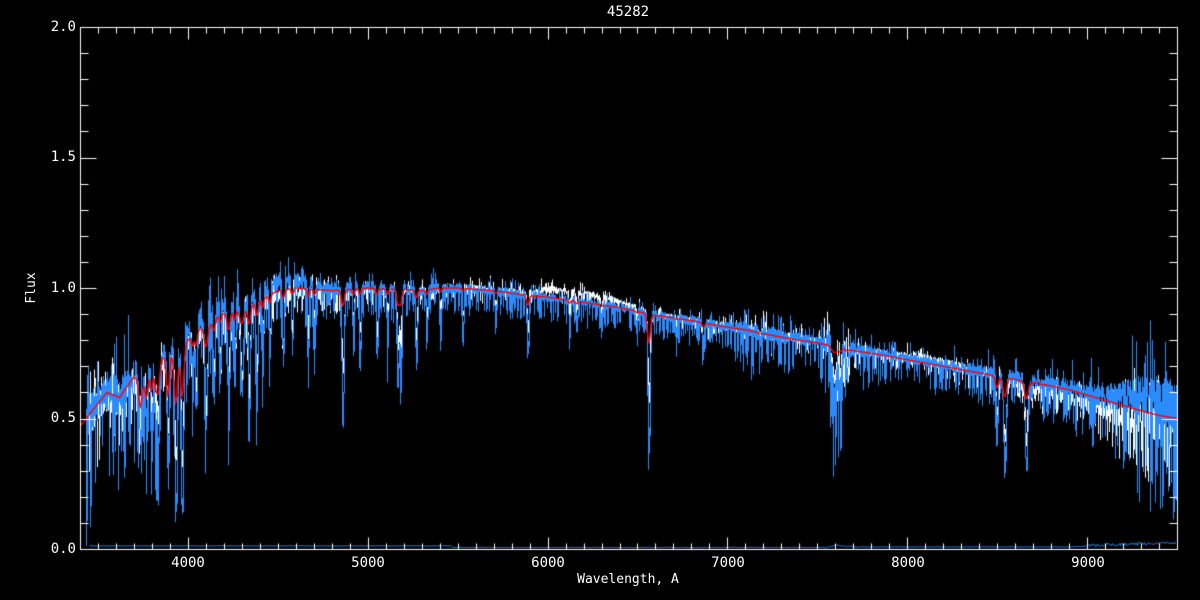 This screenshot has height=600, width=1200. I want to click on y-tick-label-2.0: 2.0, so click(63, 27).